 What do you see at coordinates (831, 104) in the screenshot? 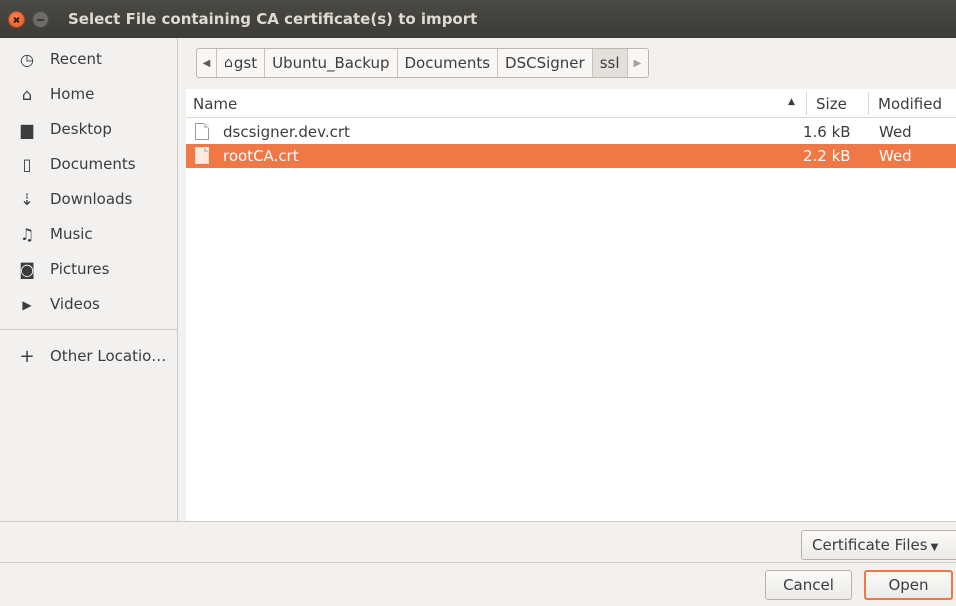
I see `column-size-header: Size` at bounding box center [831, 104].